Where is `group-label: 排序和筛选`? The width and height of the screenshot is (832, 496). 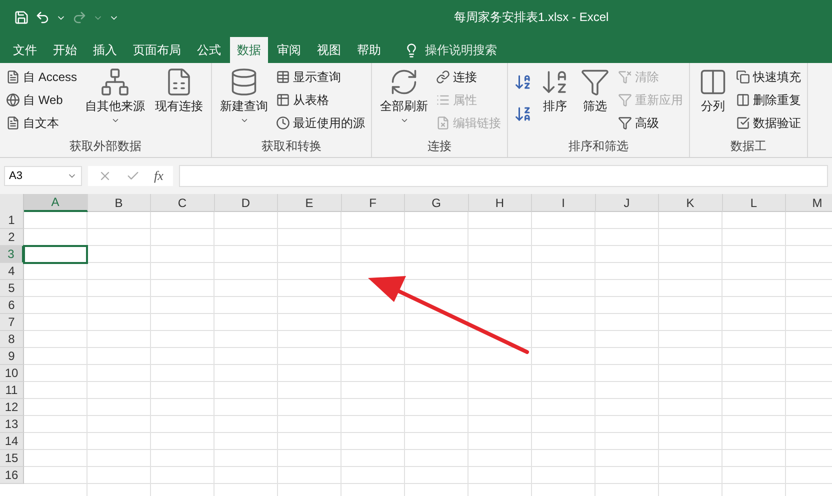 group-label: 排序和筛选 is located at coordinates (599, 146).